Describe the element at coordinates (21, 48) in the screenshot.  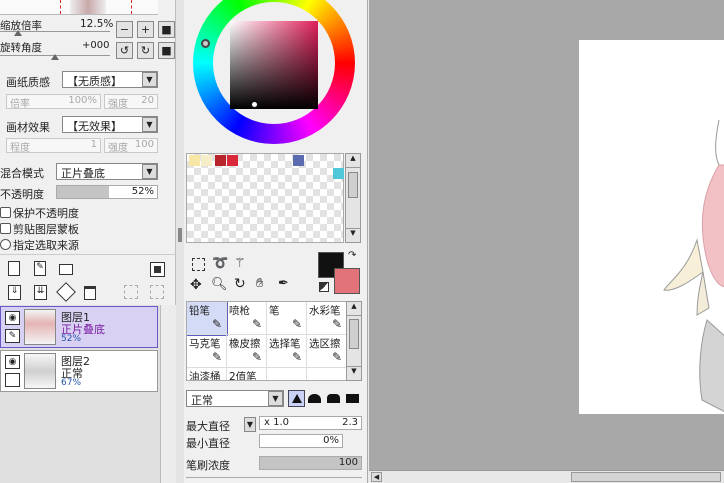
I see `rotate-label: 旋转角度` at that location.